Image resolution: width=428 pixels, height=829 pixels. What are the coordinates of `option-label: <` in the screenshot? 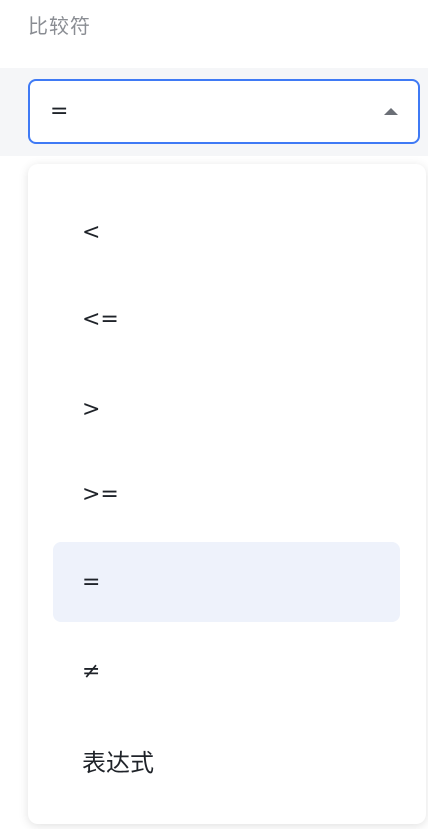 It's located at (91, 232).